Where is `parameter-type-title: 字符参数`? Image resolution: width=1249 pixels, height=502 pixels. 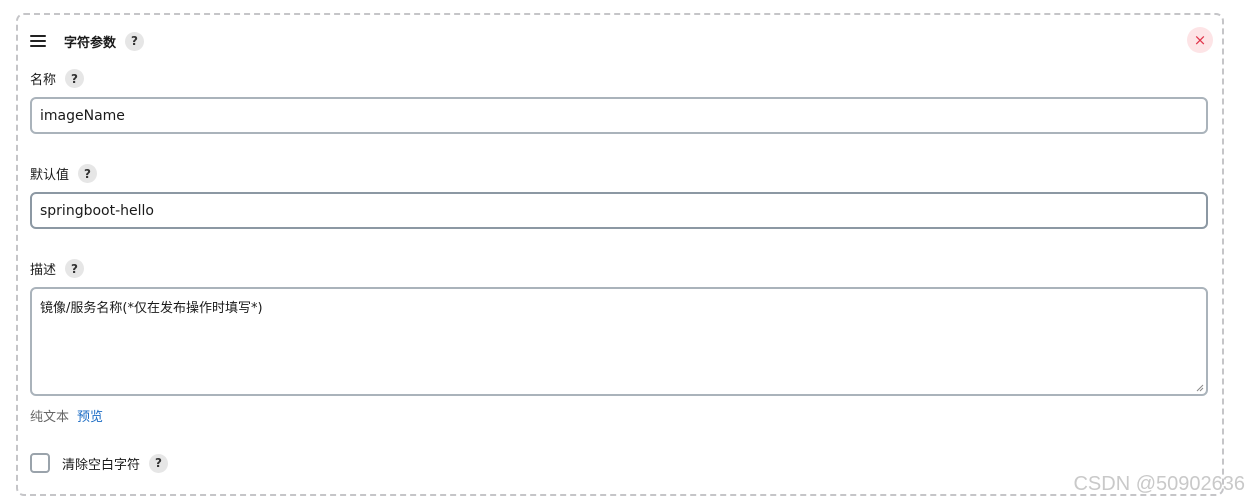
parameter-type-title: 字符参数 is located at coordinates (90, 43).